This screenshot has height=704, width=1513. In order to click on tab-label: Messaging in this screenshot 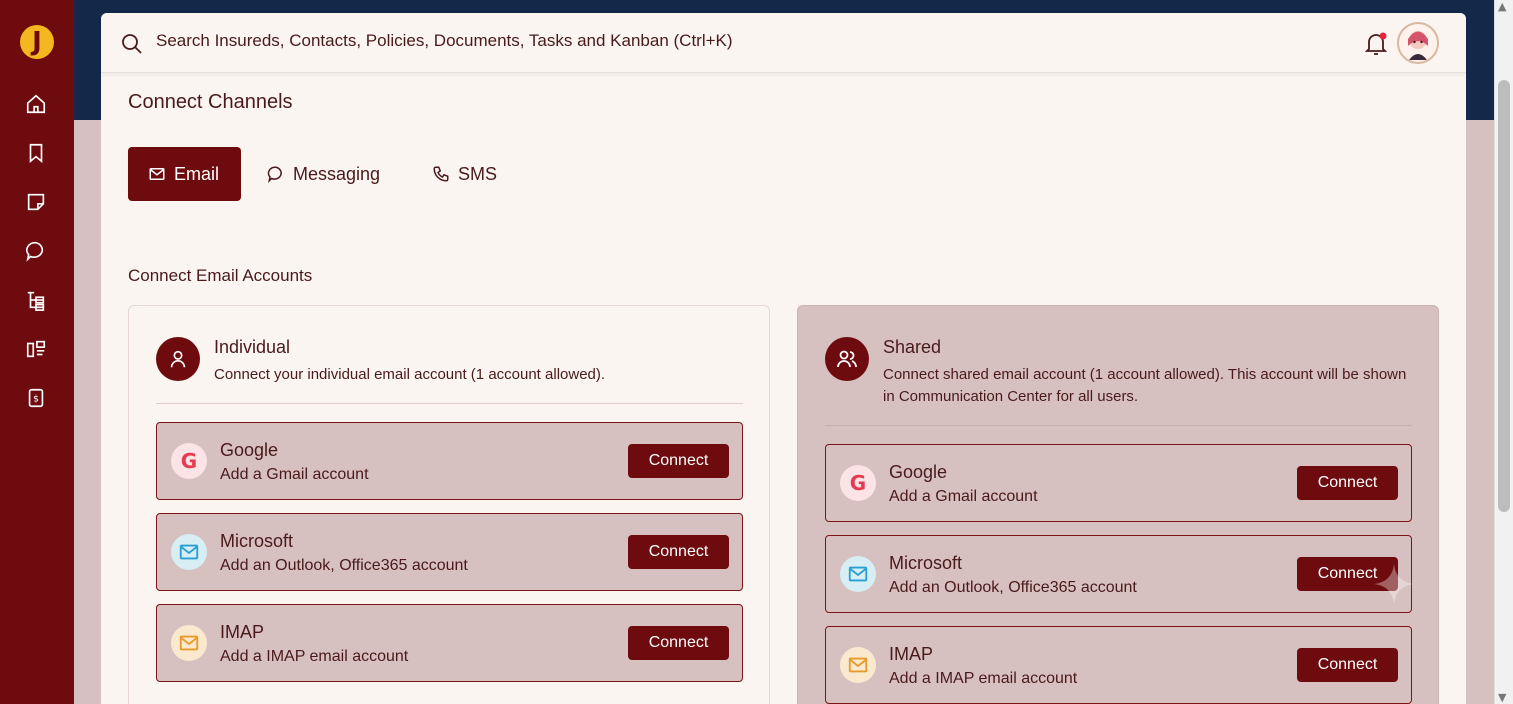, I will do `click(337, 173)`.